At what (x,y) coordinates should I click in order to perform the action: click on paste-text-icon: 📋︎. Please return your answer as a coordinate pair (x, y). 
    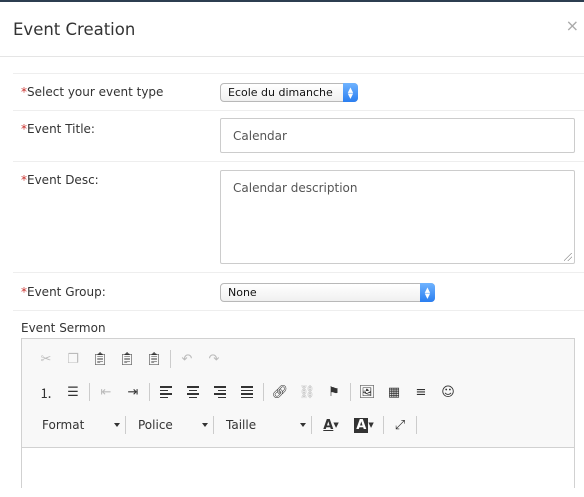
    Looking at the image, I should click on (127, 359).